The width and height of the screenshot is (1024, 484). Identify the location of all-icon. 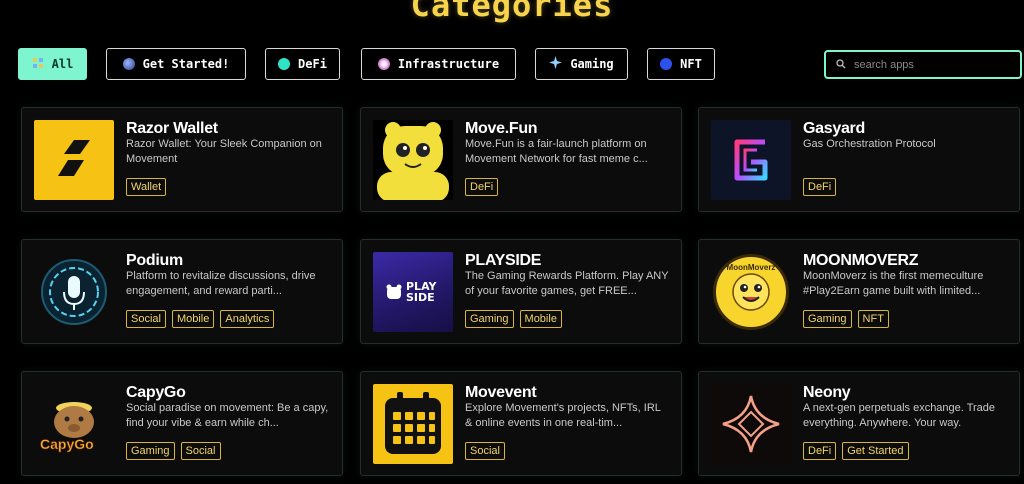
(38, 64).